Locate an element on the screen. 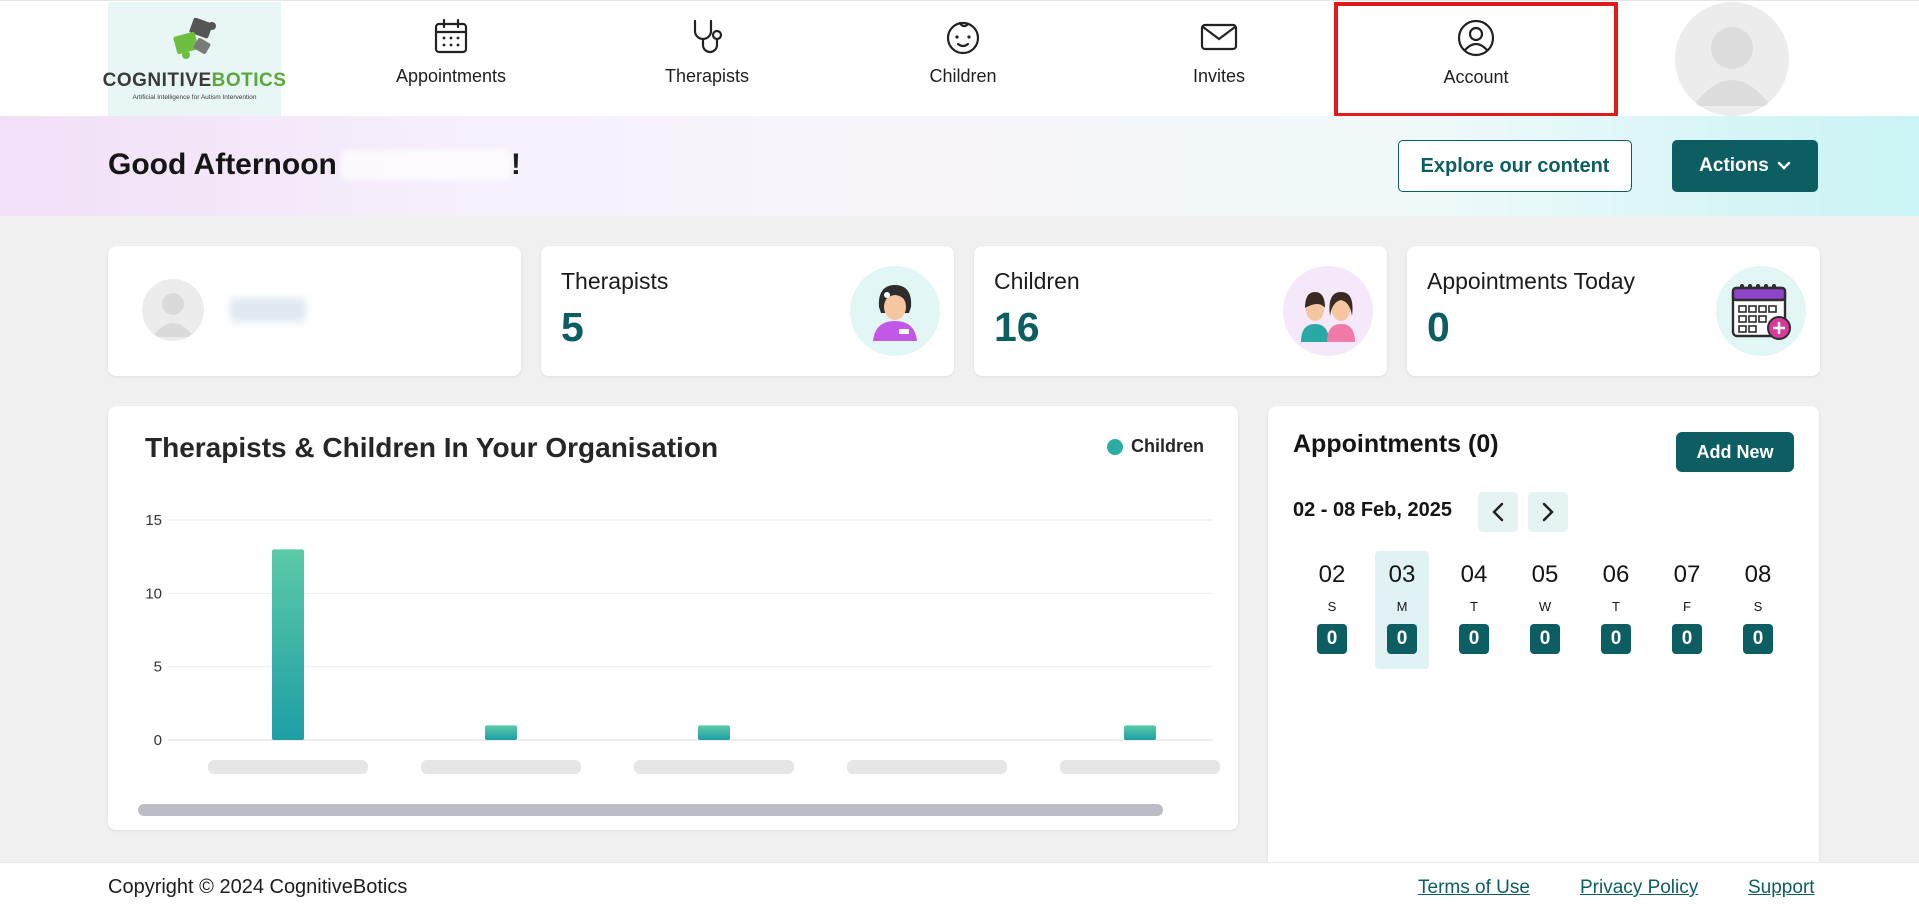  nav-item-children: Children is located at coordinates (963, 59).